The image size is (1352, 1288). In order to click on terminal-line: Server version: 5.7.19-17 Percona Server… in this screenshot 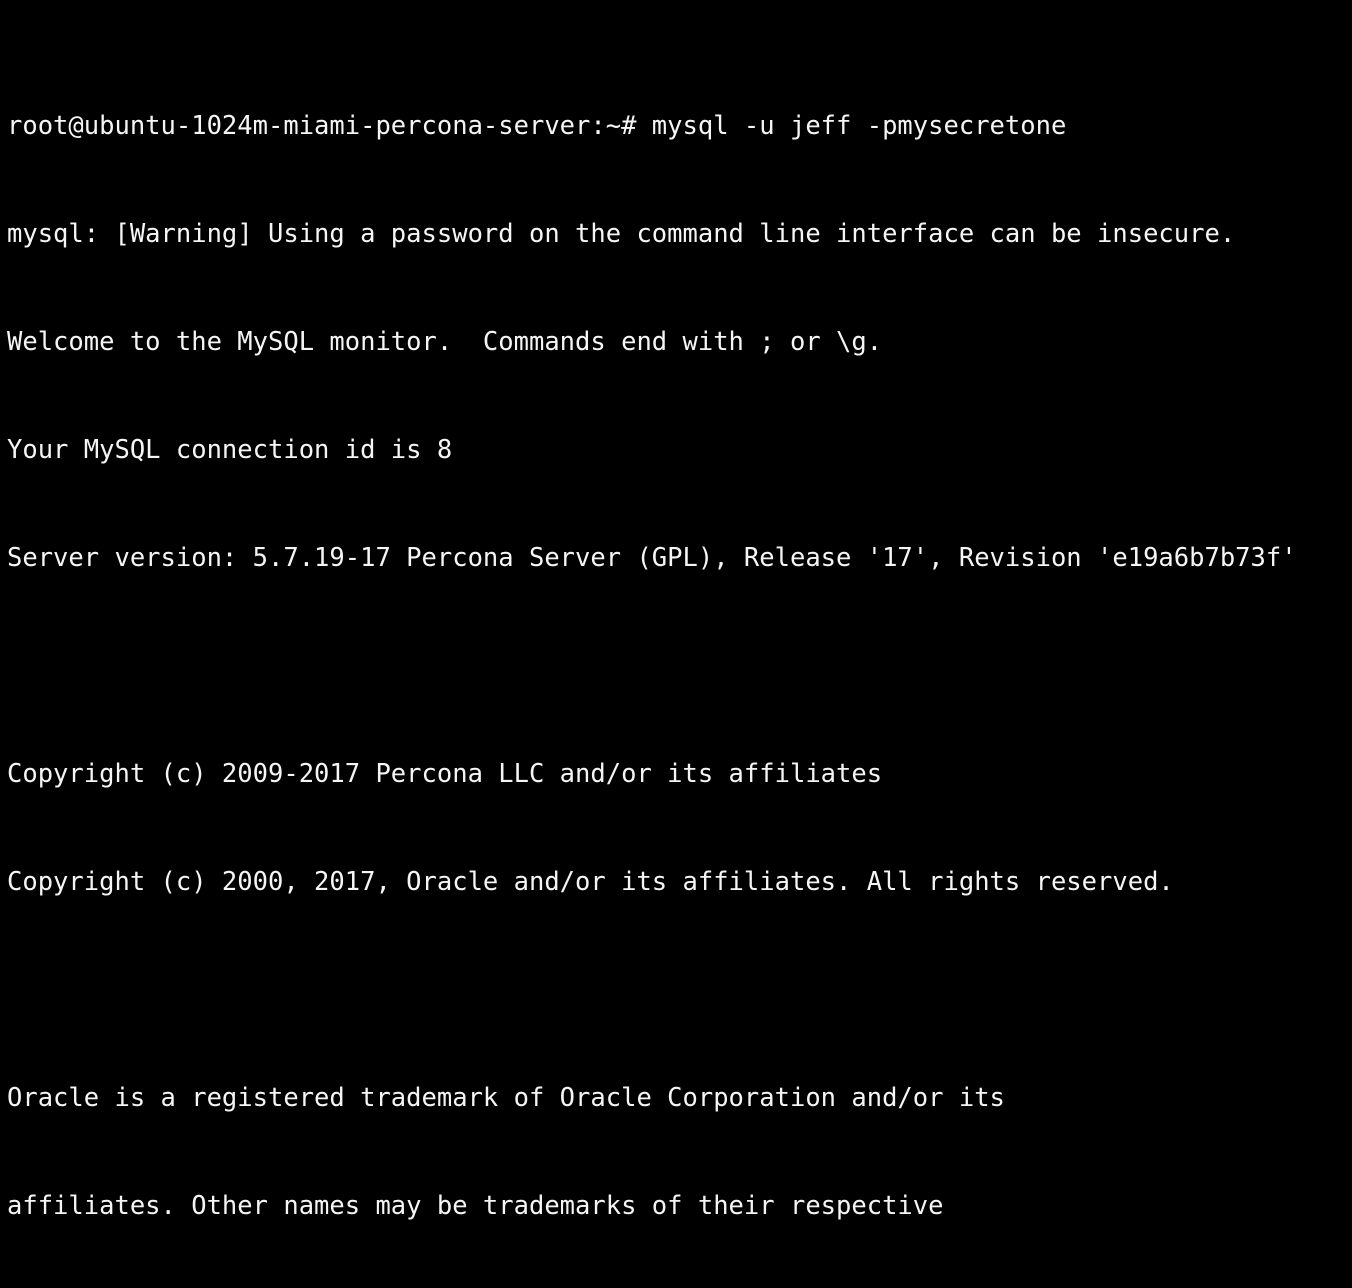, I will do `click(652, 558)`.